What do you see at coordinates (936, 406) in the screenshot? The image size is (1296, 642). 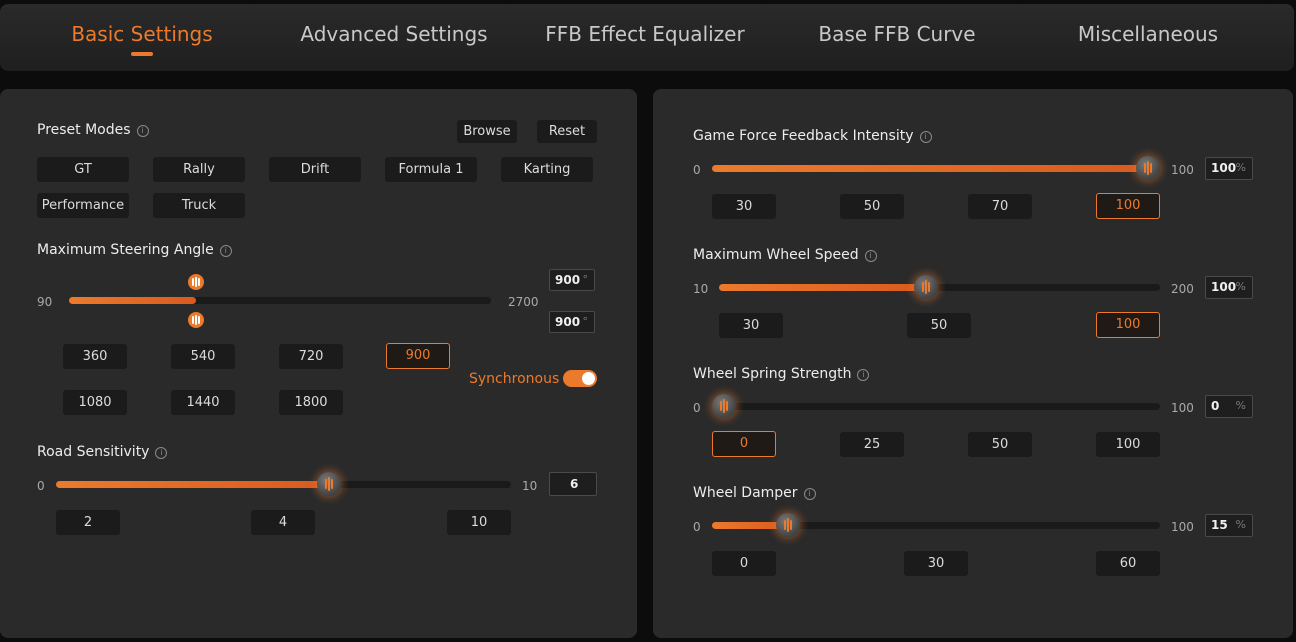 I see `spring-strength-slider` at bounding box center [936, 406].